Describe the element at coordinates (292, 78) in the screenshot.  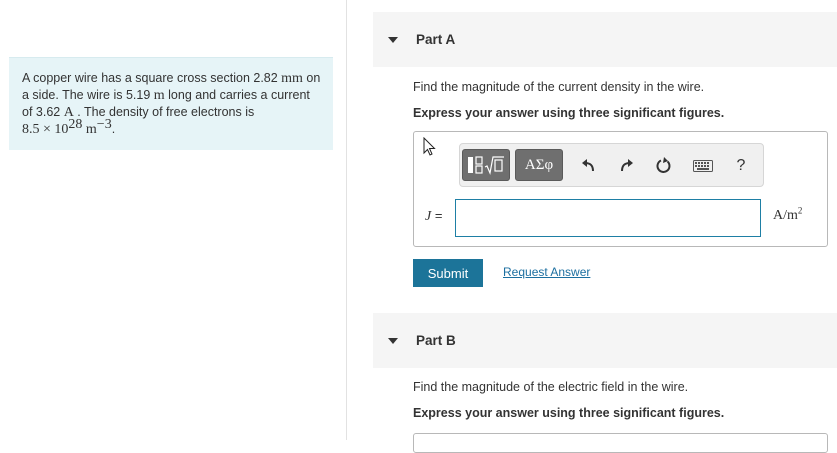
I see `unit-mm: mm` at that location.